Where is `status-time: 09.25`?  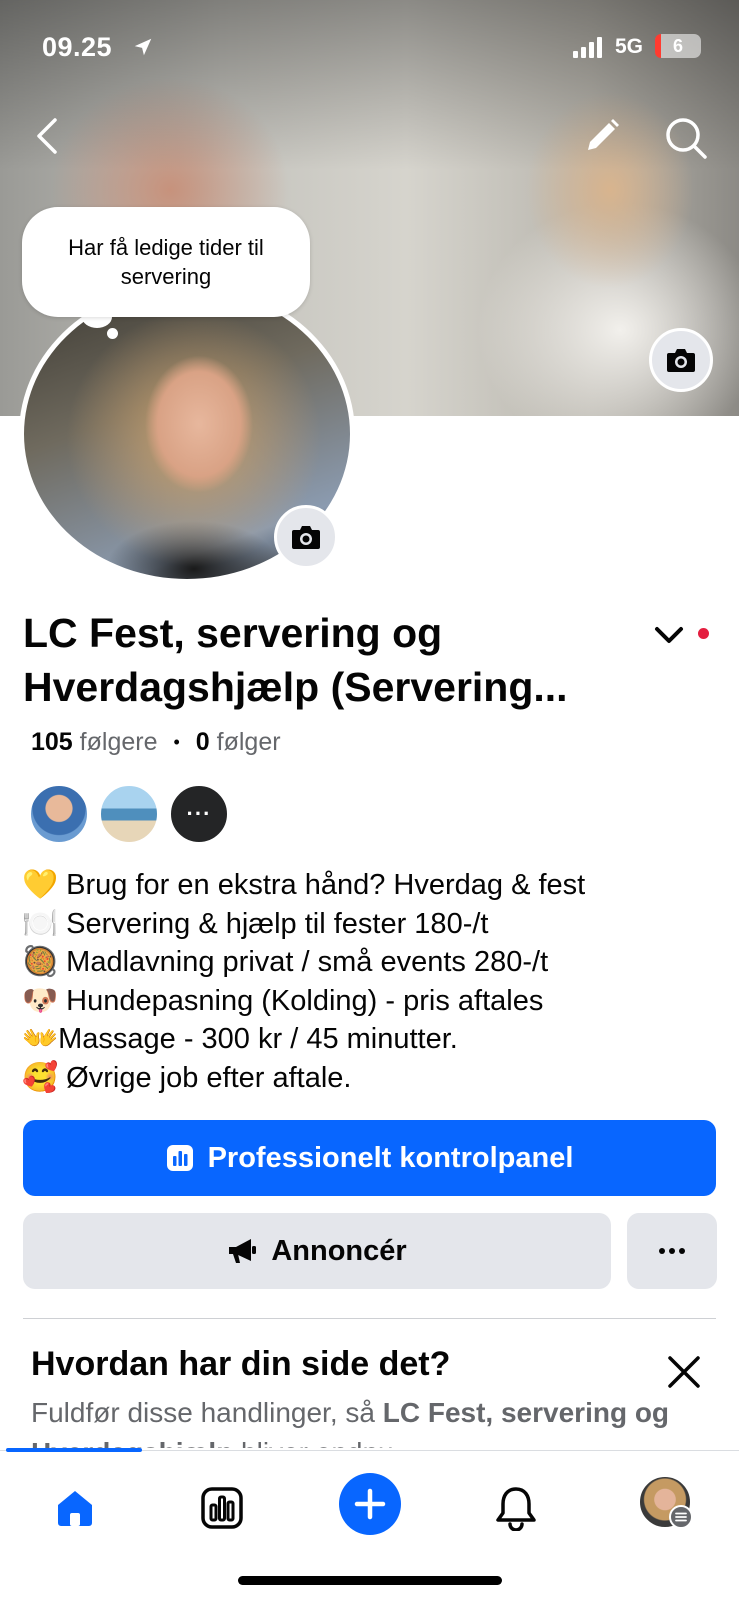
status-time: 09.25 is located at coordinates (77, 47).